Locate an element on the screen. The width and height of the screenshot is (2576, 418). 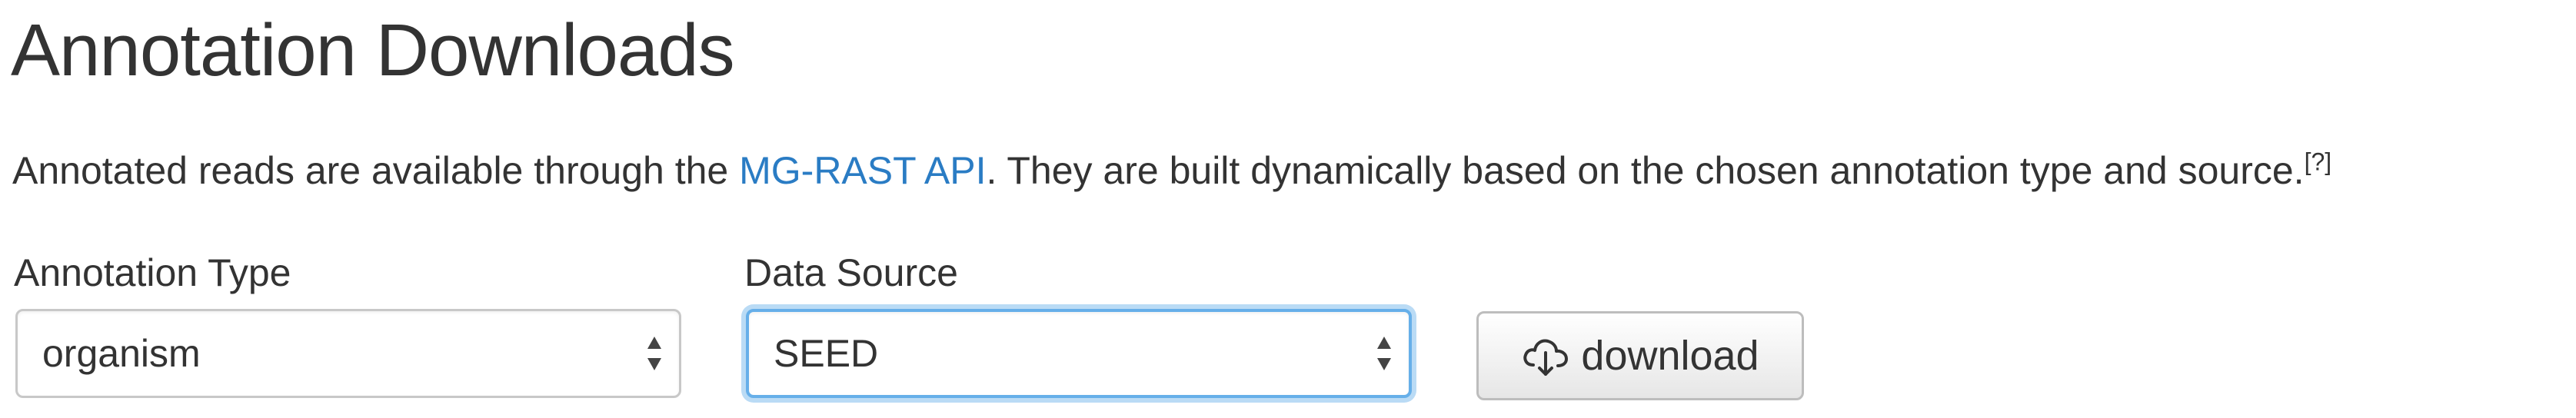
download-button: download is located at coordinates (1640, 355).